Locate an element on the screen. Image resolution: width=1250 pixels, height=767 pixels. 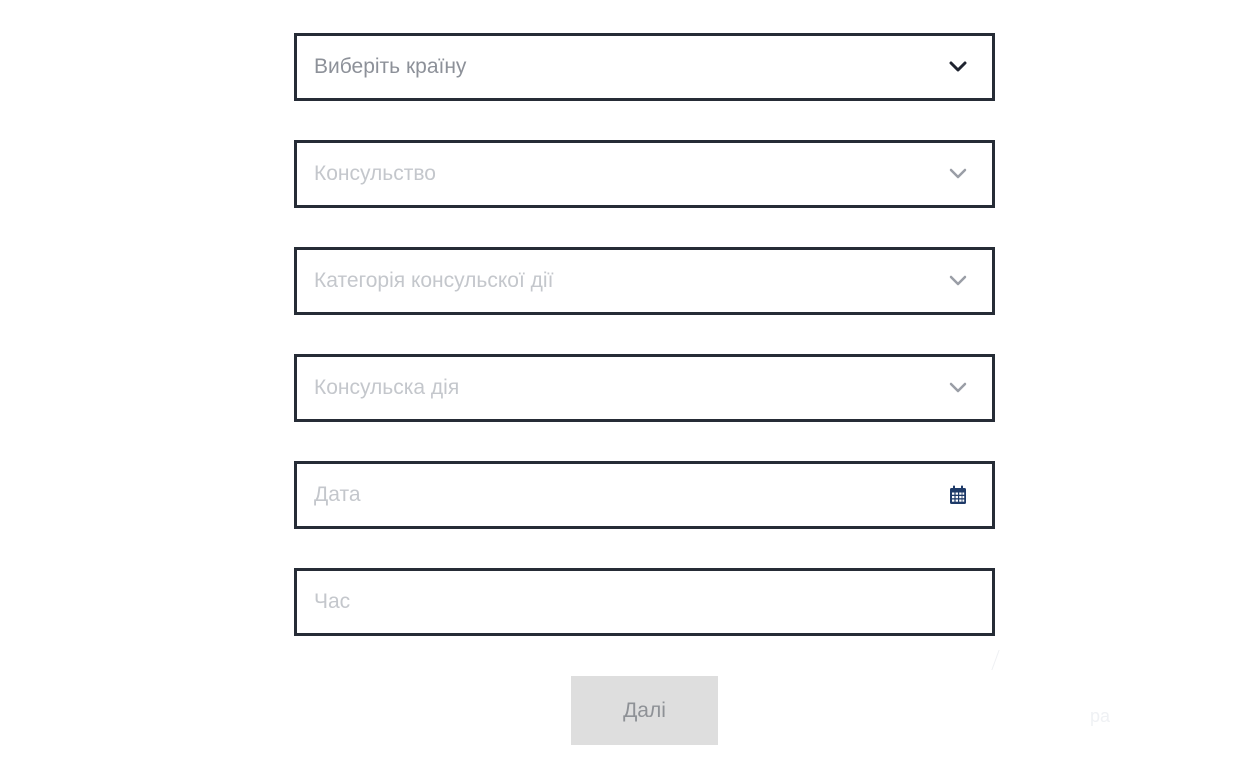
date-input-placeholder: Дата is located at coordinates (337, 494).